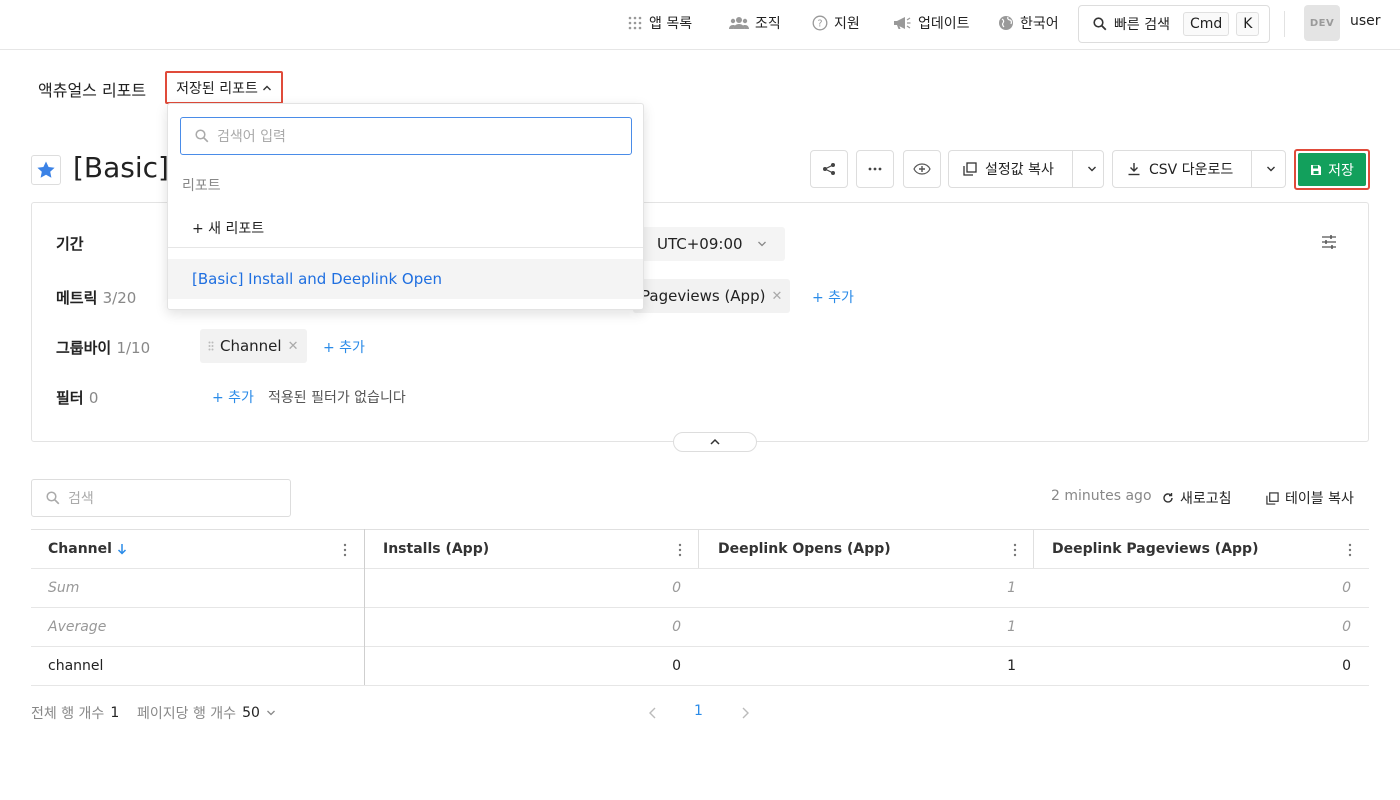 The image size is (1400, 800). I want to click on row-label: Sum, so click(64, 588).